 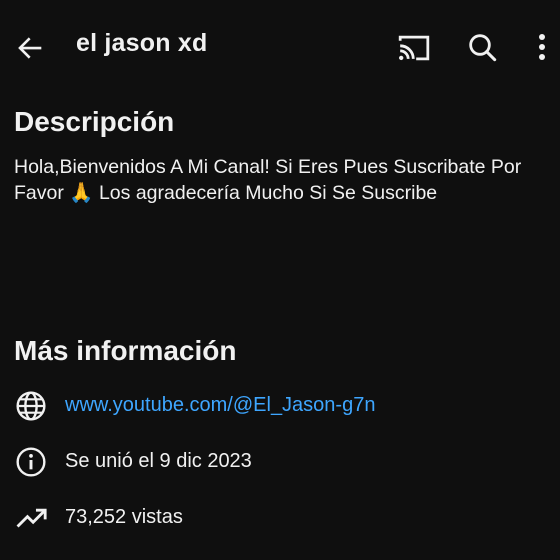 I want to click on cast-icon, so click(x=414, y=48).